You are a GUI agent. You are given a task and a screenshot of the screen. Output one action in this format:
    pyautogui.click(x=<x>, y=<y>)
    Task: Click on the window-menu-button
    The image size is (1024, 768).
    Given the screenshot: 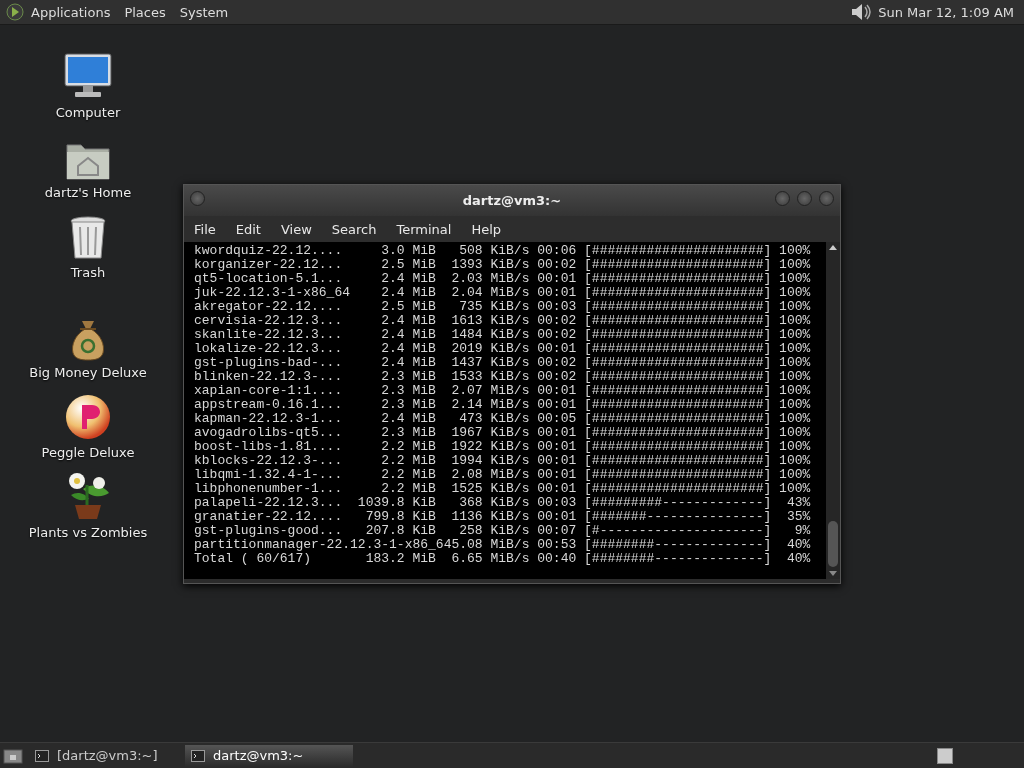 What is the action you would take?
    pyautogui.click(x=197, y=198)
    